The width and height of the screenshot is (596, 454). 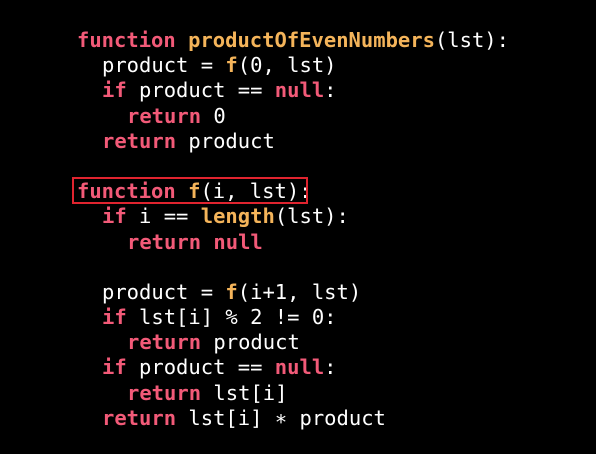 I want to click on function-name-token: productOfEvenNumbers, so click(x=311, y=40).